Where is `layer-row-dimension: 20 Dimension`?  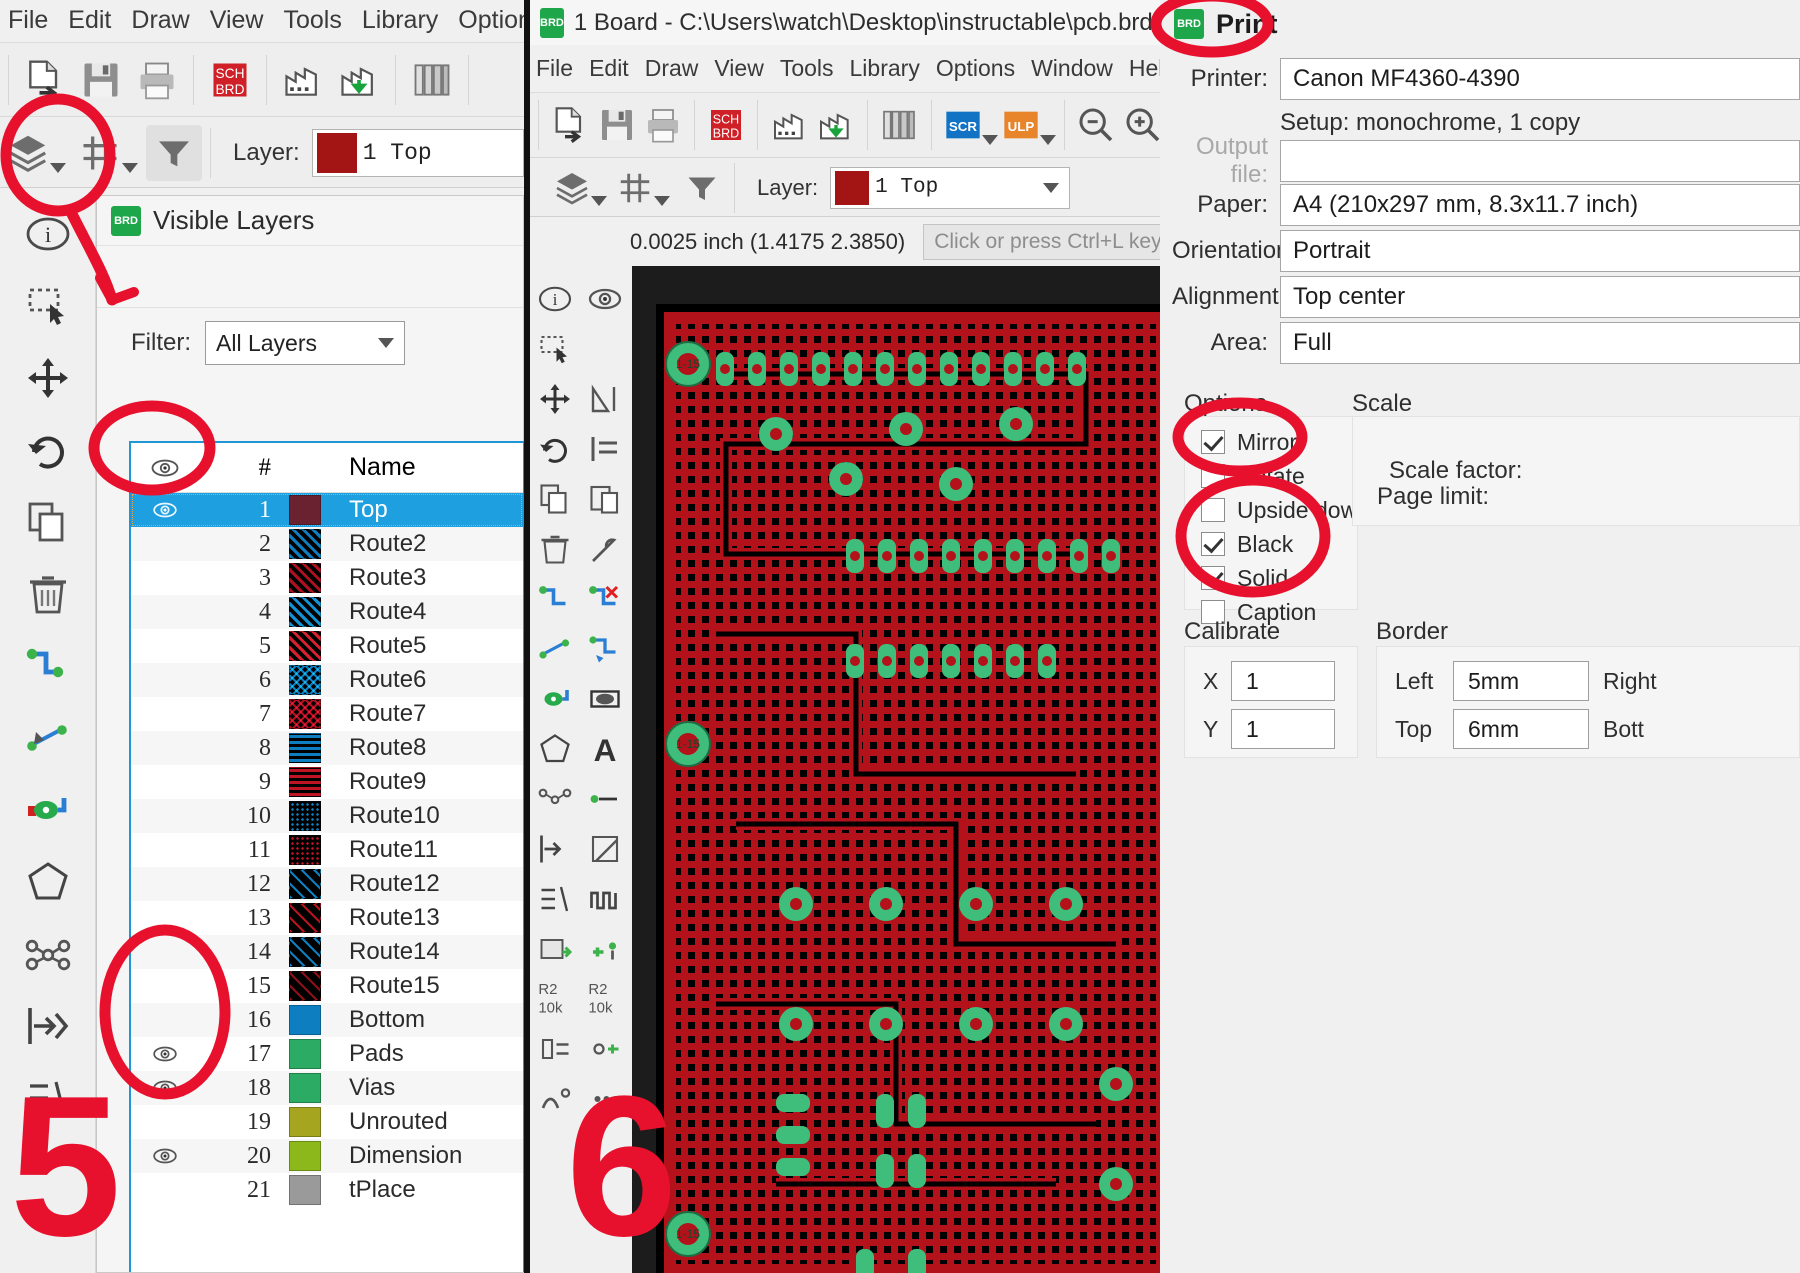 layer-row-dimension: 20 Dimension is located at coordinates (327, 1156).